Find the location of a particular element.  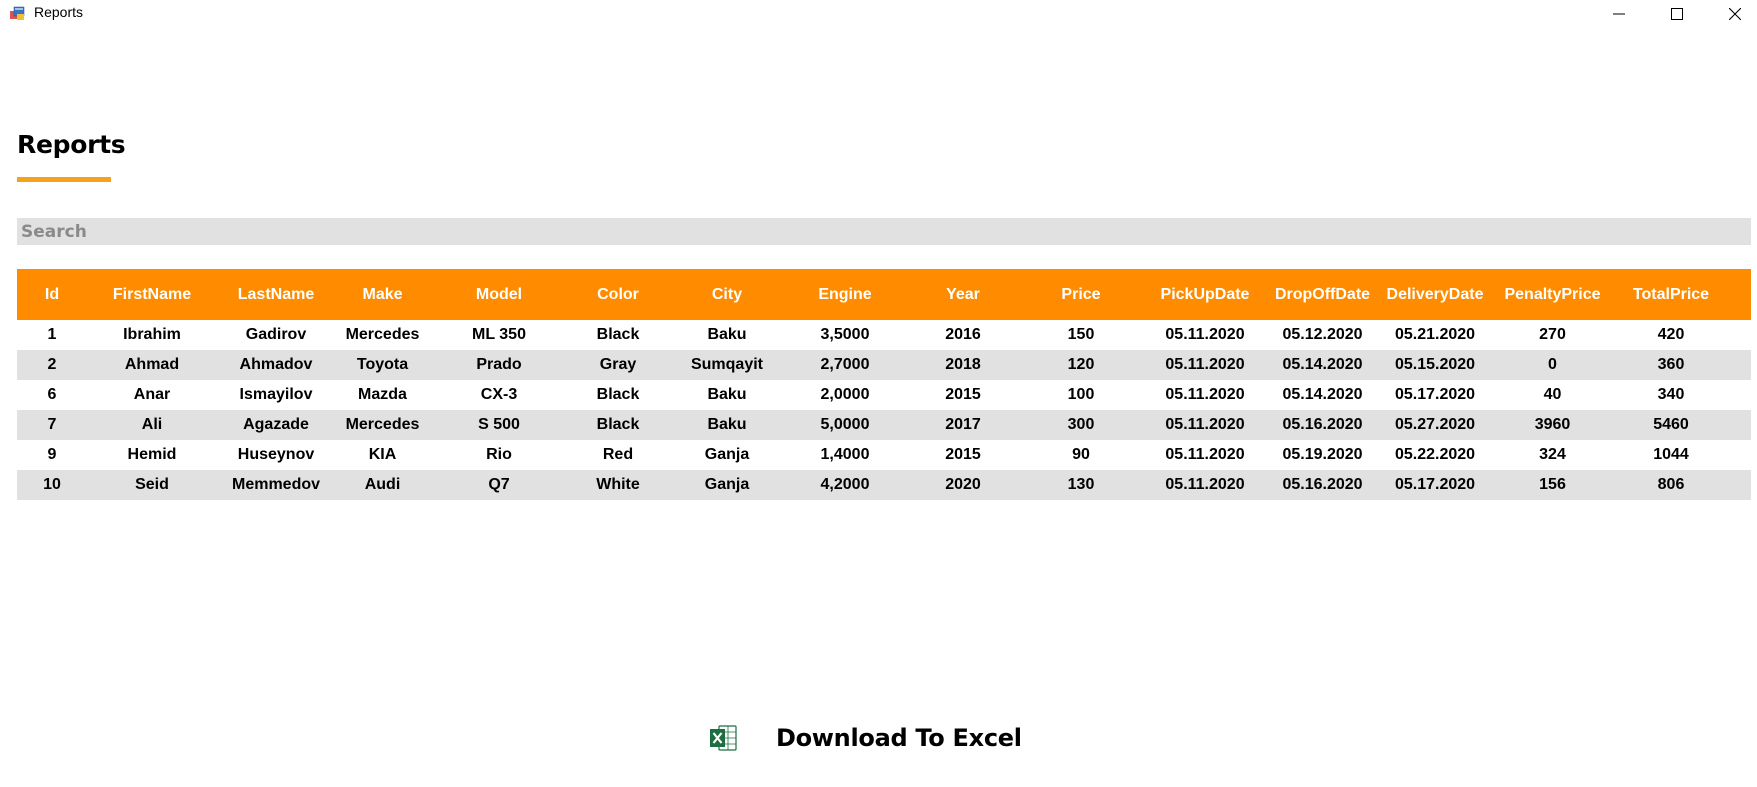

cell-id: 6 is located at coordinates (52, 395).